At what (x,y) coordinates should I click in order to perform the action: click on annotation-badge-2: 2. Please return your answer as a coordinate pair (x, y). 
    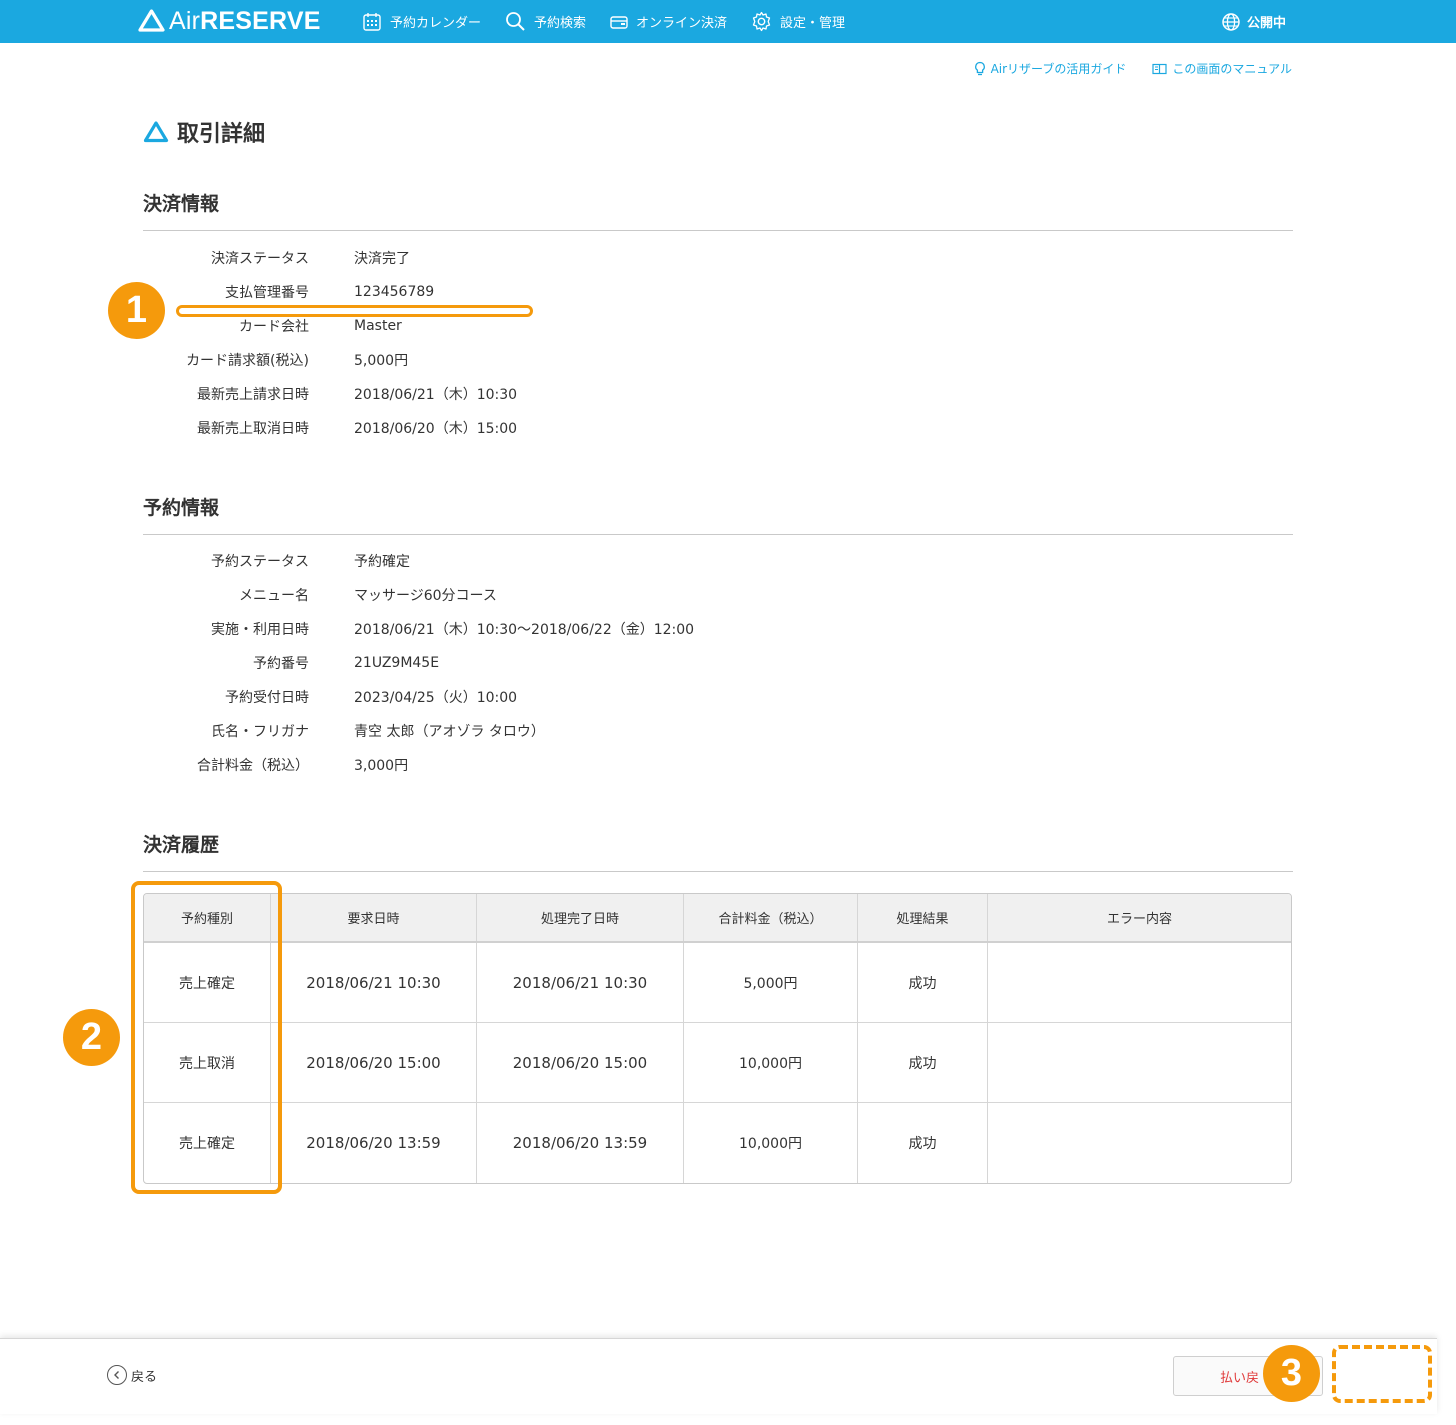
    Looking at the image, I should click on (91, 1037).